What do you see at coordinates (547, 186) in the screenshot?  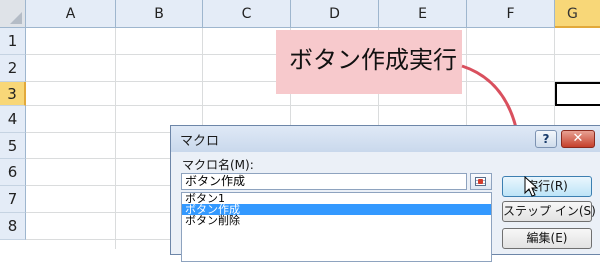 I see `run-button: 実行(R)` at bounding box center [547, 186].